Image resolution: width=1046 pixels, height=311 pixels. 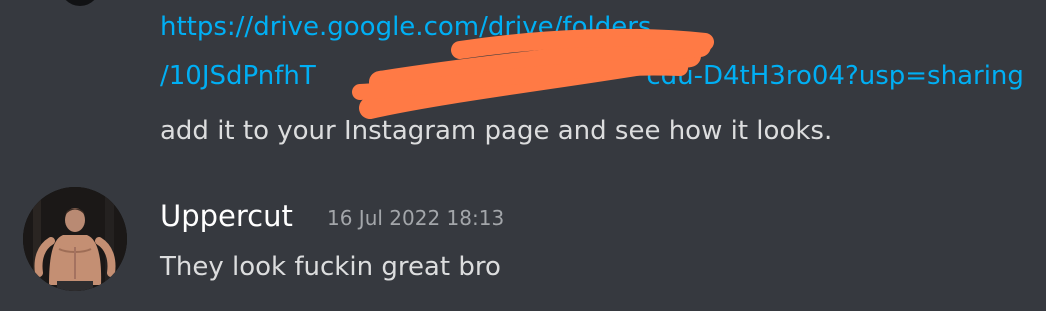 I want to click on drive-link-line-2: /10JSdPnfhT cdu-D4tH3ro04?usp=sharing, so click(x=592, y=76).